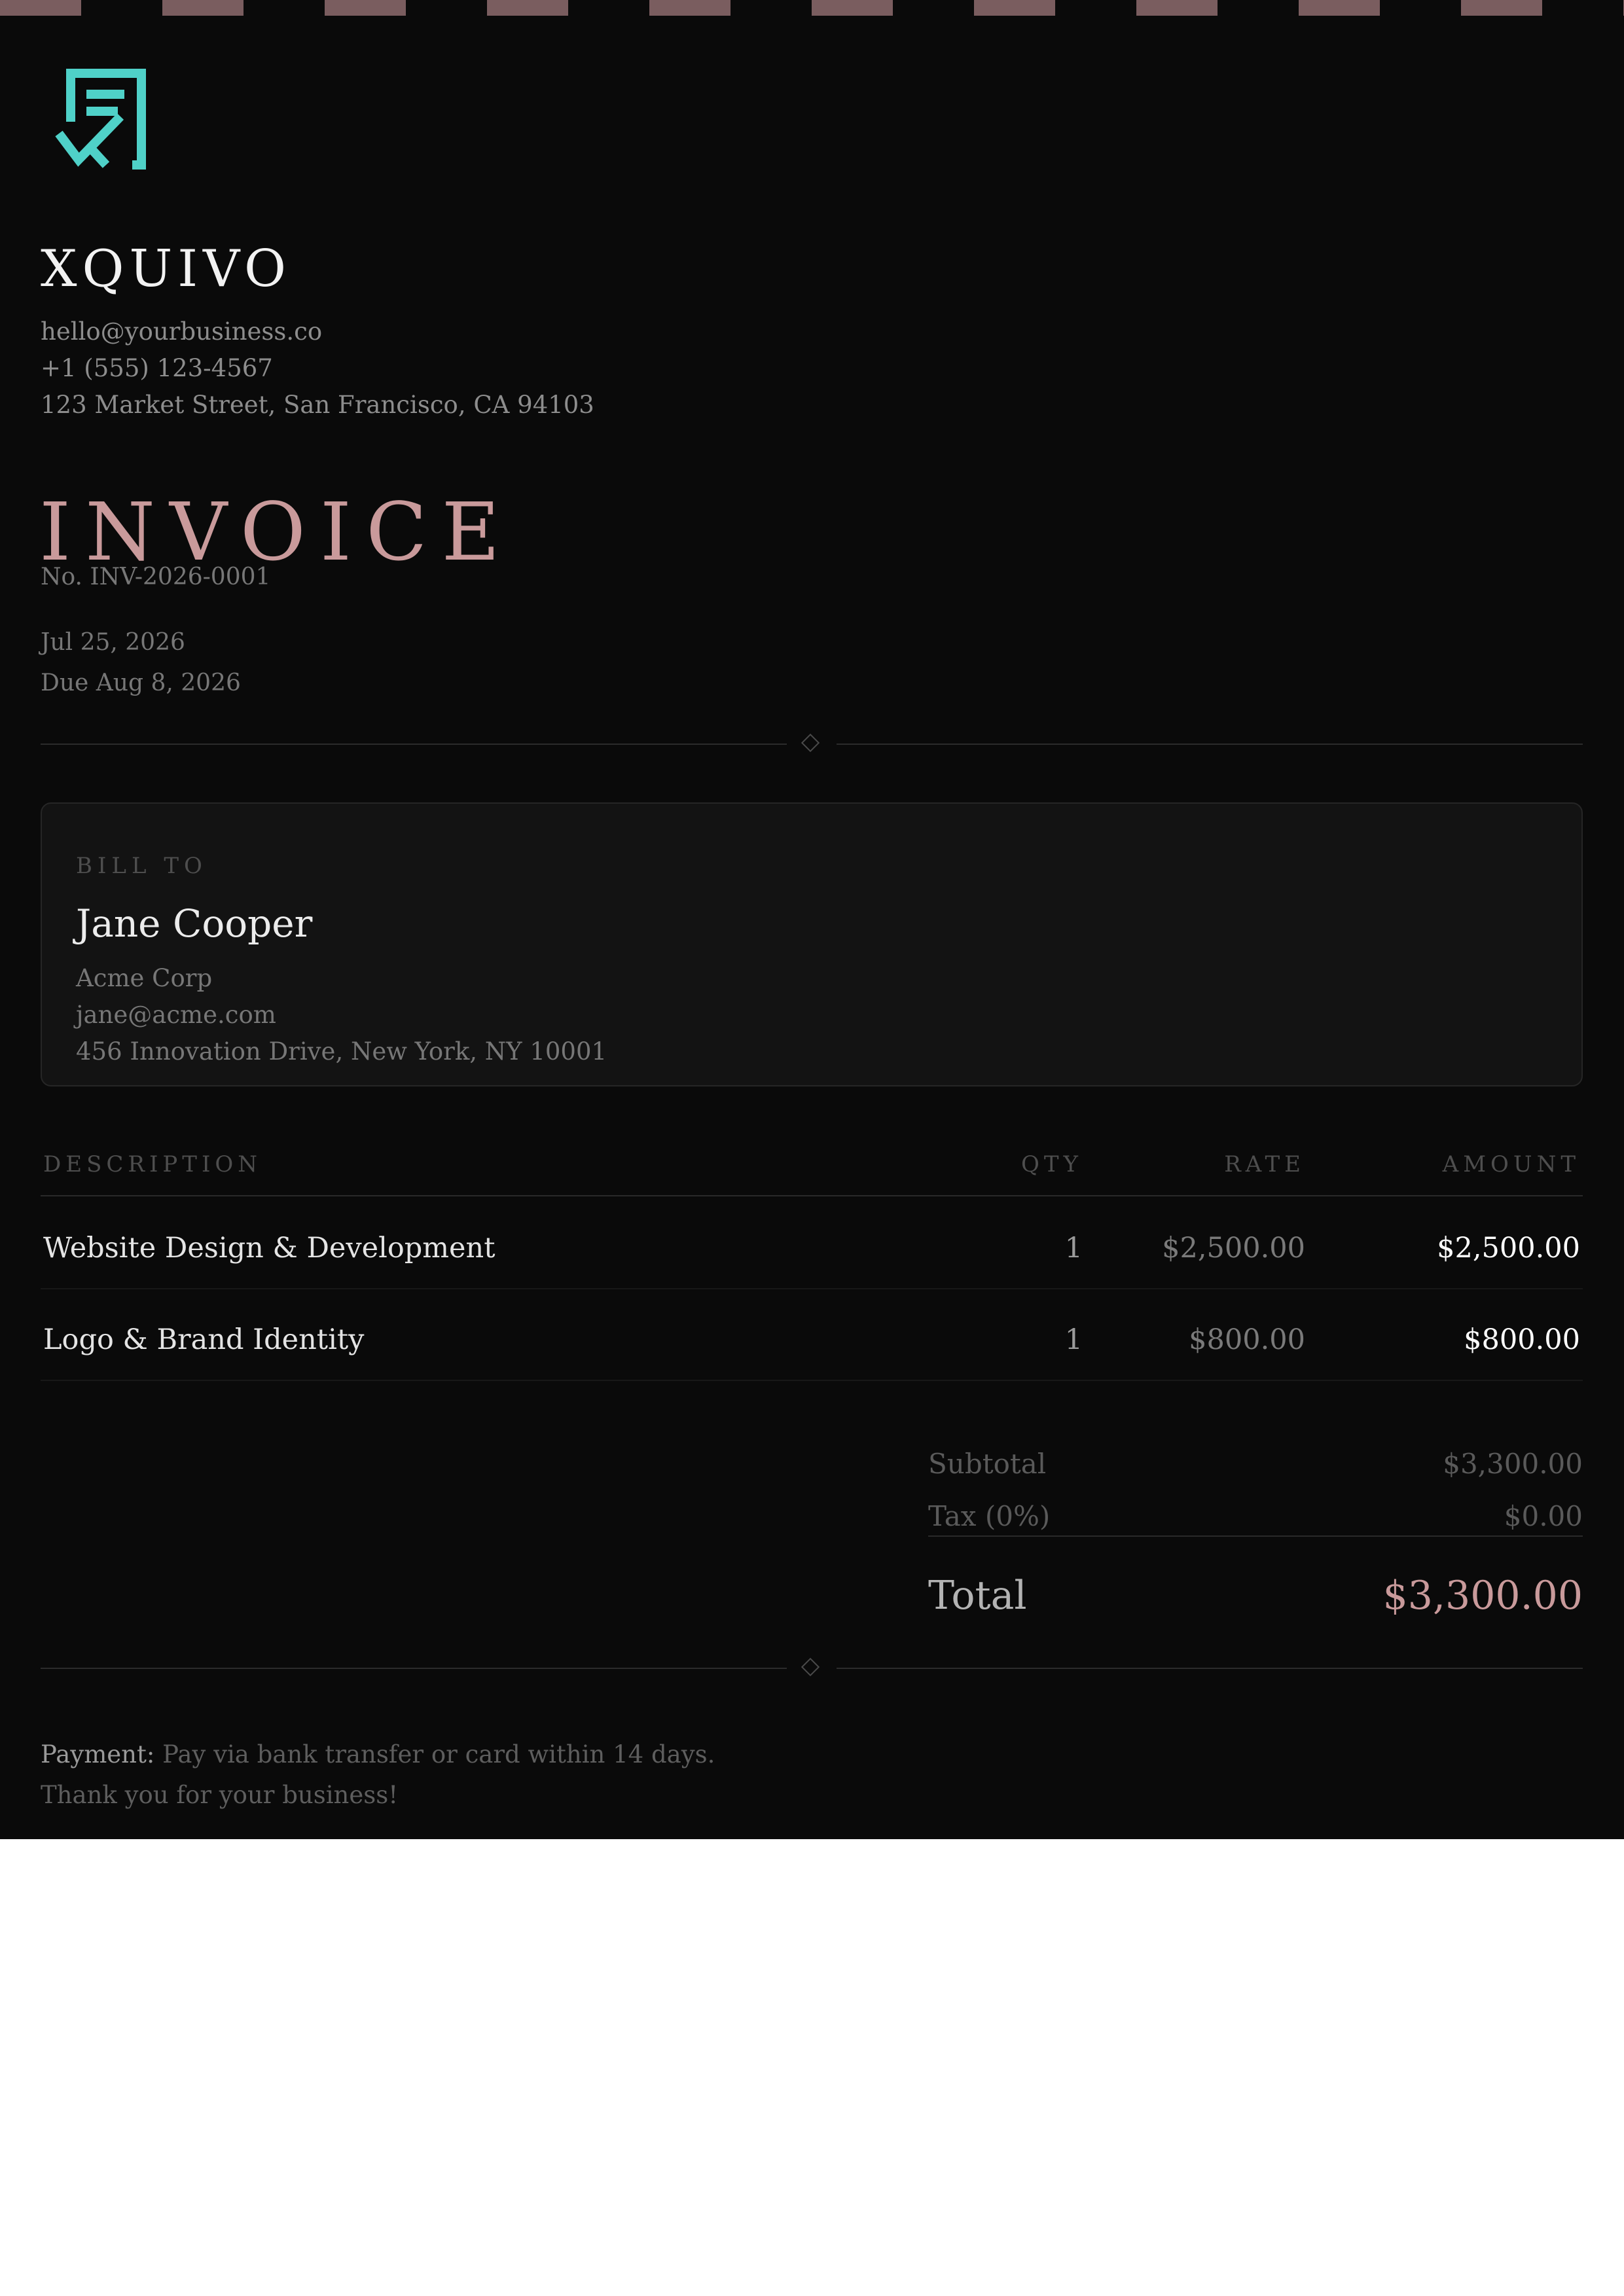  Describe the element at coordinates (1264, 1164) in the screenshot. I see `column-header-rate: RATE` at that location.